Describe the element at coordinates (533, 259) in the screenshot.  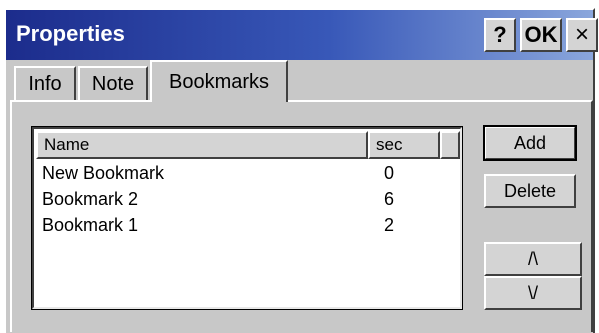
I see `move-up-button: /\` at that location.